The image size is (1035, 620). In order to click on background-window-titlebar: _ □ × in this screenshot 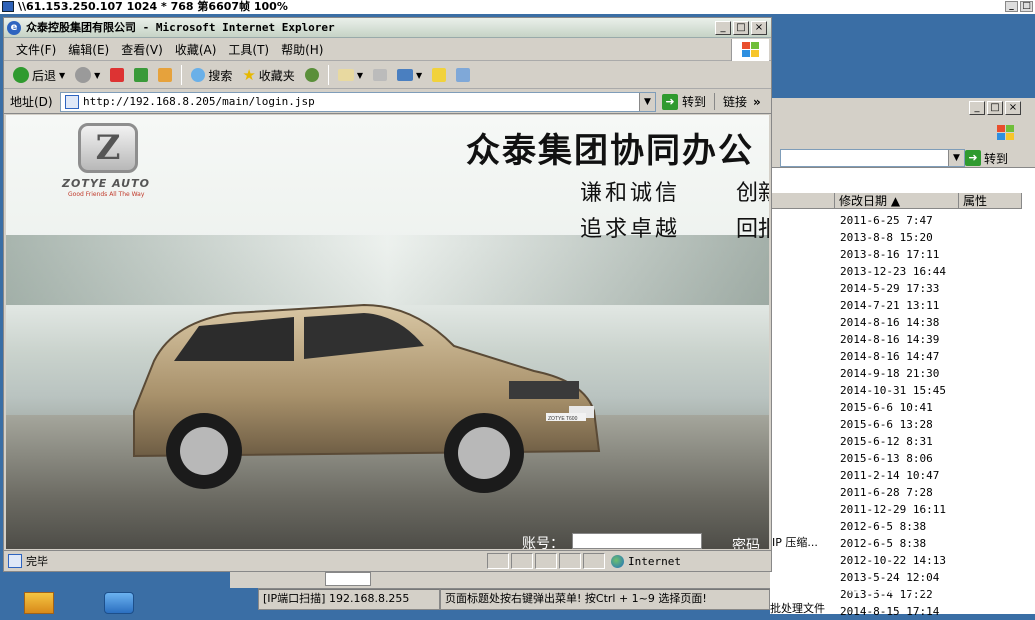, I will do `click(902, 108)`.